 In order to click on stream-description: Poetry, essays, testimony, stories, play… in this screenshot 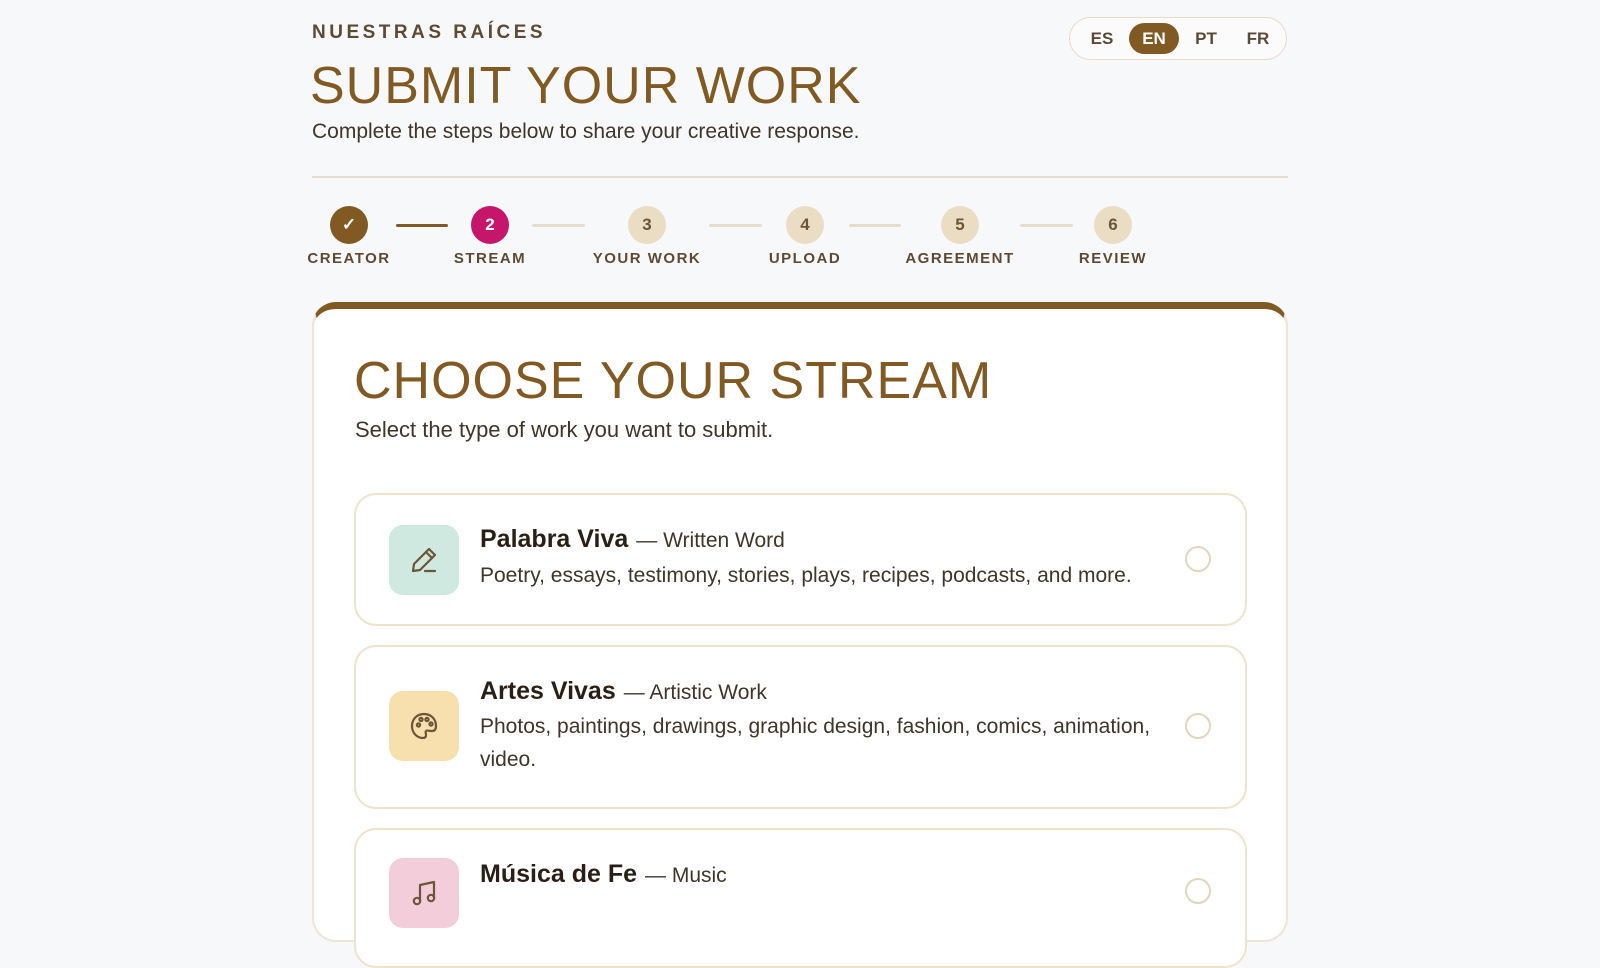, I will do `click(806, 575)`.